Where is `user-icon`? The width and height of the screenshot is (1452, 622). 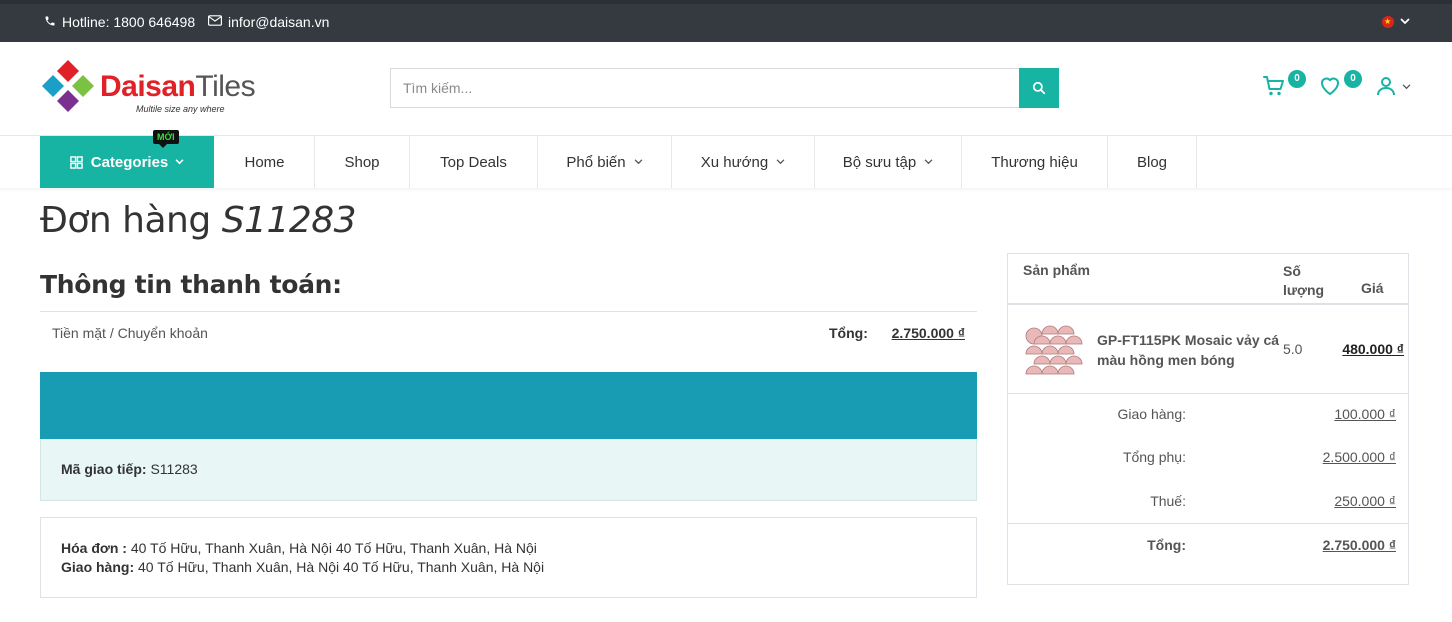 user-icon is located at coordinates (1386, 86).